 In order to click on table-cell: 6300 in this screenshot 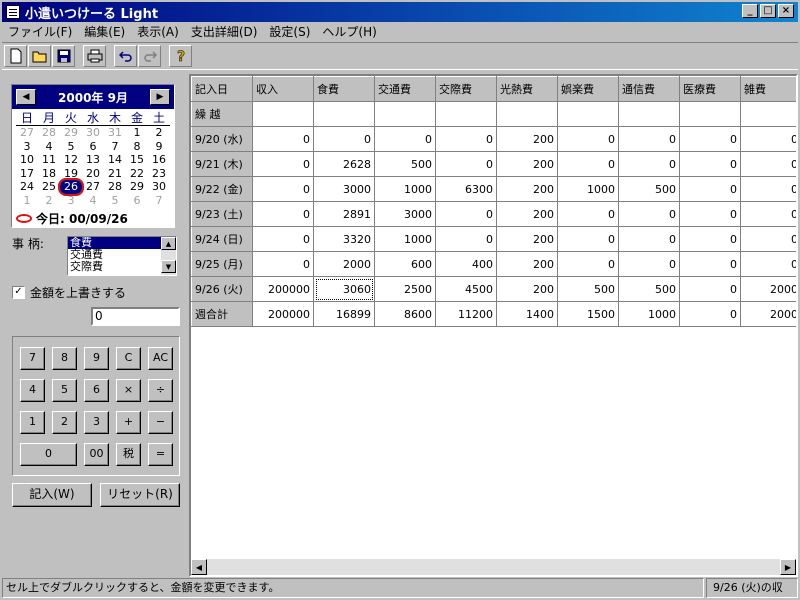, I will do `click(466, 189)`.